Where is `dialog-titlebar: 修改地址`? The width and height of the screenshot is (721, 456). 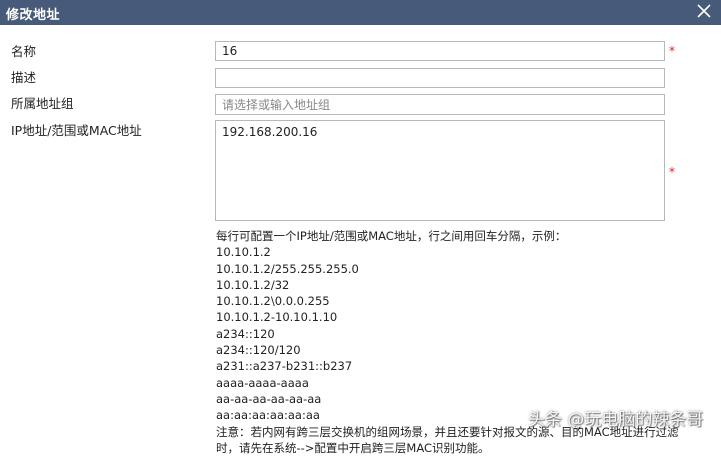 dialog-titlebar: 修改地址 is located at coordinates (360, 12).